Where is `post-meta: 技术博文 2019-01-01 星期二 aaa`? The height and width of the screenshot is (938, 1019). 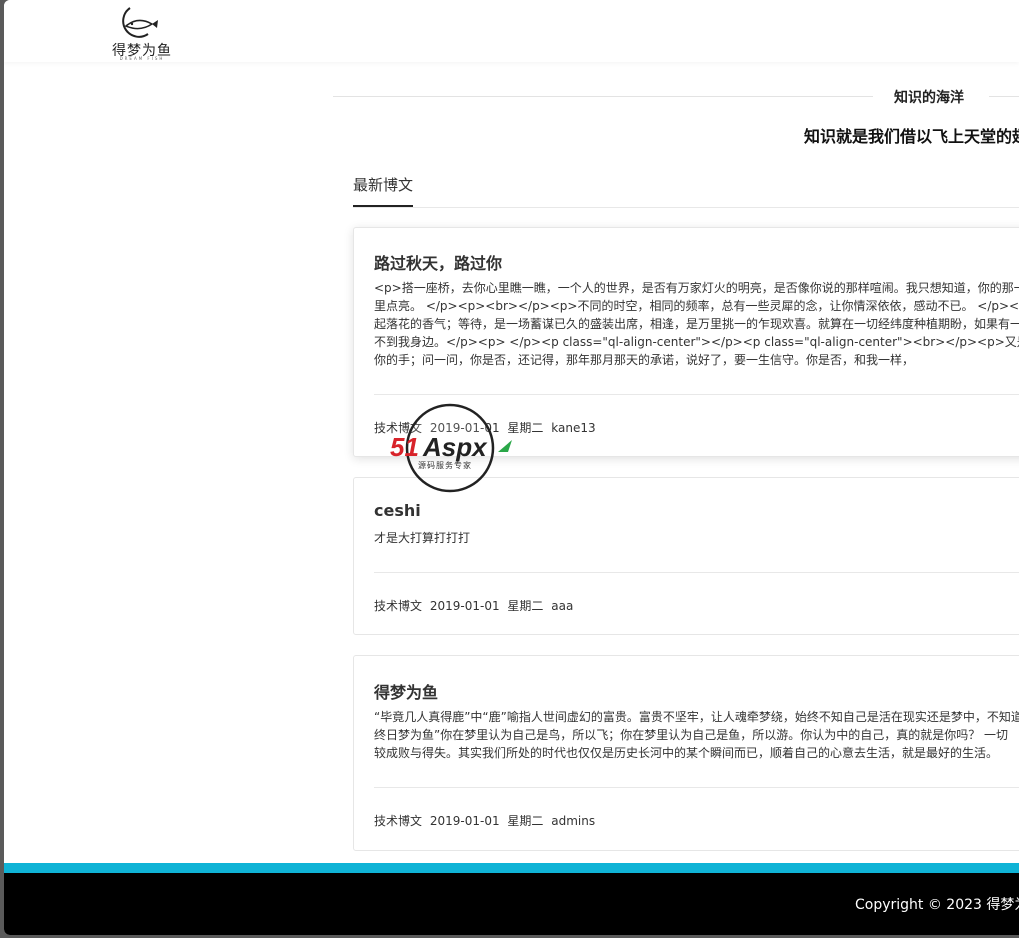 post-meta: 技术博文 2019-01-01 星期二 aaa is located at coordinates (475, 605).